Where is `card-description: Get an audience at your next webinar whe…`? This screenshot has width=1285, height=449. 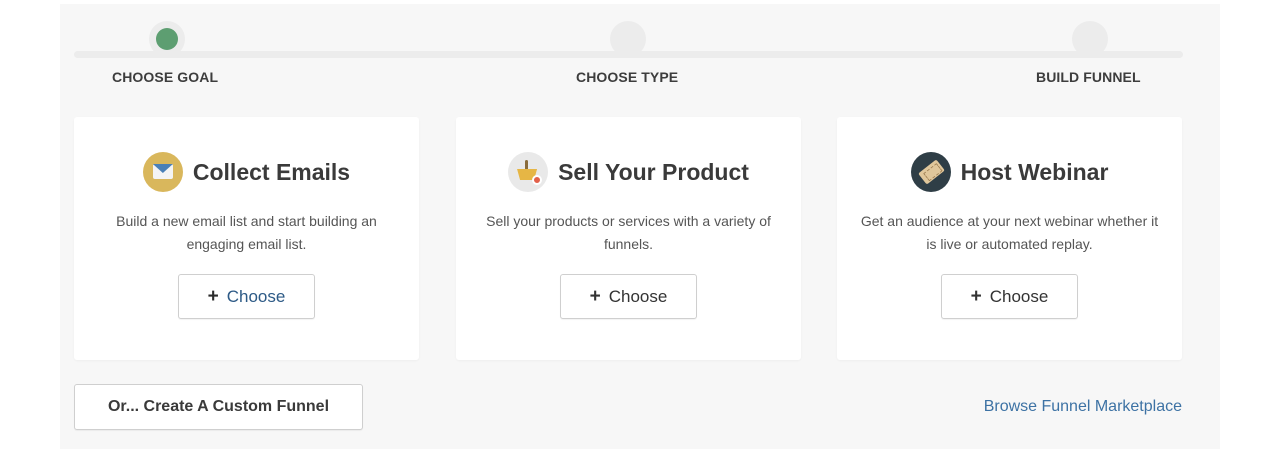
card-description: Get an audience at your next webinar whe… is located at coordinates (1009, 232).